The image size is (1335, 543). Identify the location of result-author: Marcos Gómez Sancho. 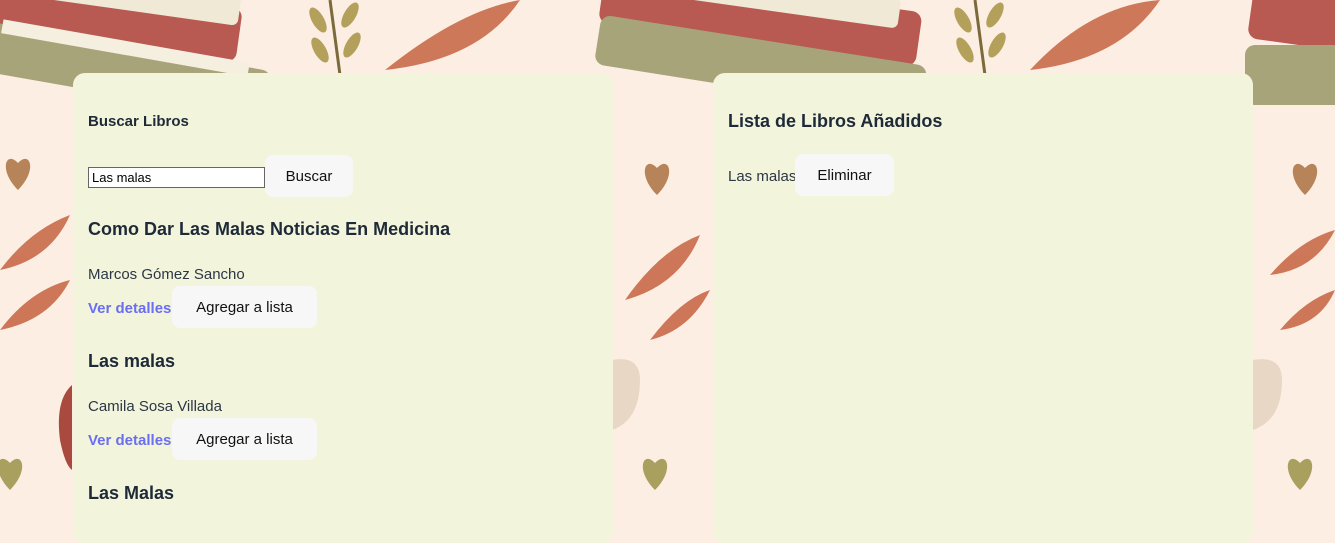
(166, 274).